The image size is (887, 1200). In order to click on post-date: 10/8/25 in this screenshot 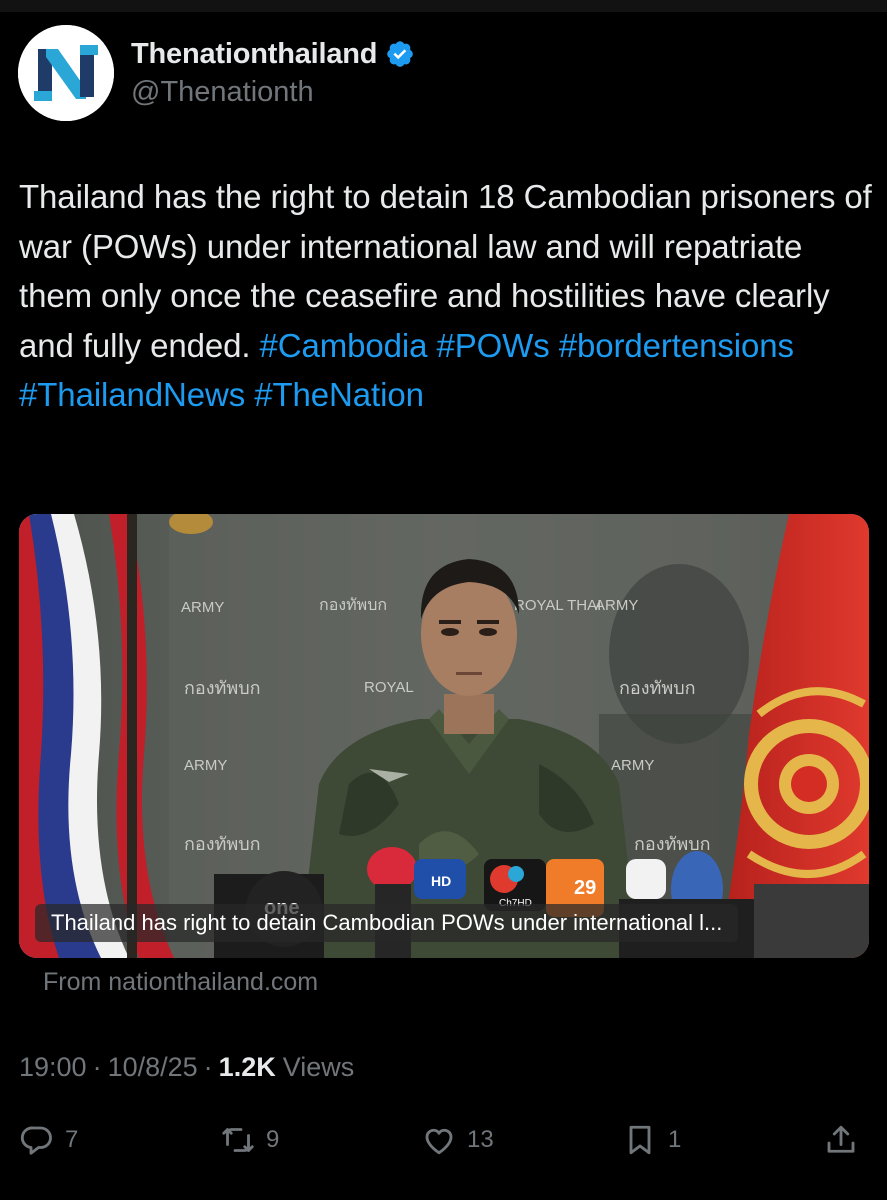, I will do `click(153, 1067)`.